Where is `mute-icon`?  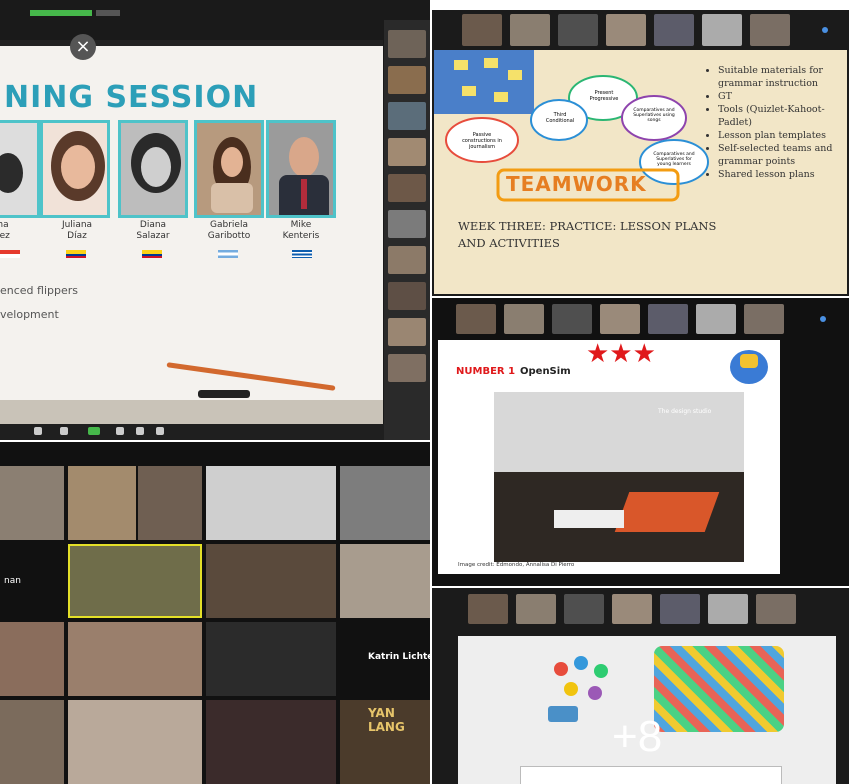 mute-icon is located at coordinates (38, 431).